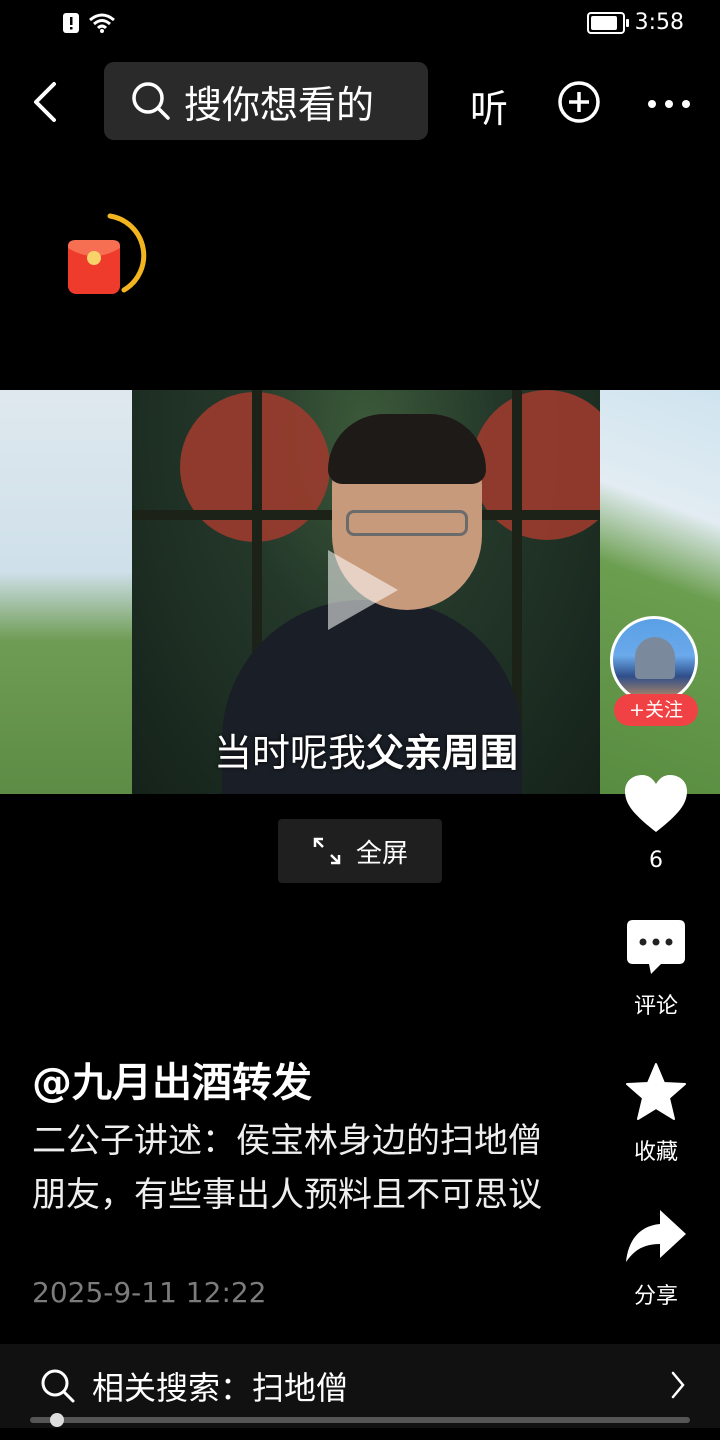  I want to click on fullscreen-button: 全屏, so click(360, 851).